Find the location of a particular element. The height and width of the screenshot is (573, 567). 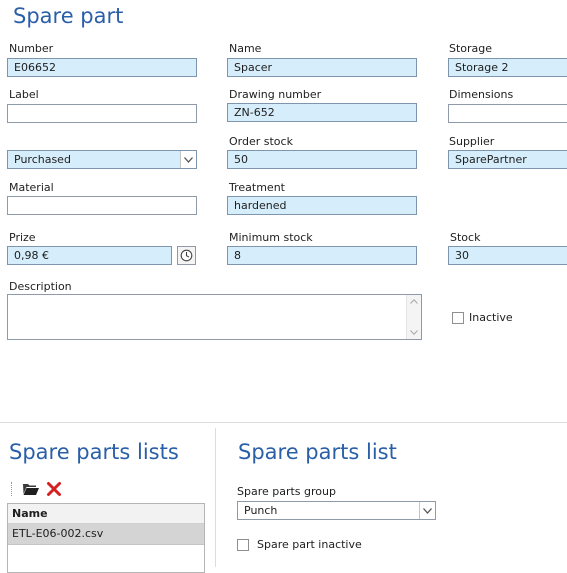

spare-parts-lists-table: Name ETL-E06-002.csv is located at coordinates (106, 538).